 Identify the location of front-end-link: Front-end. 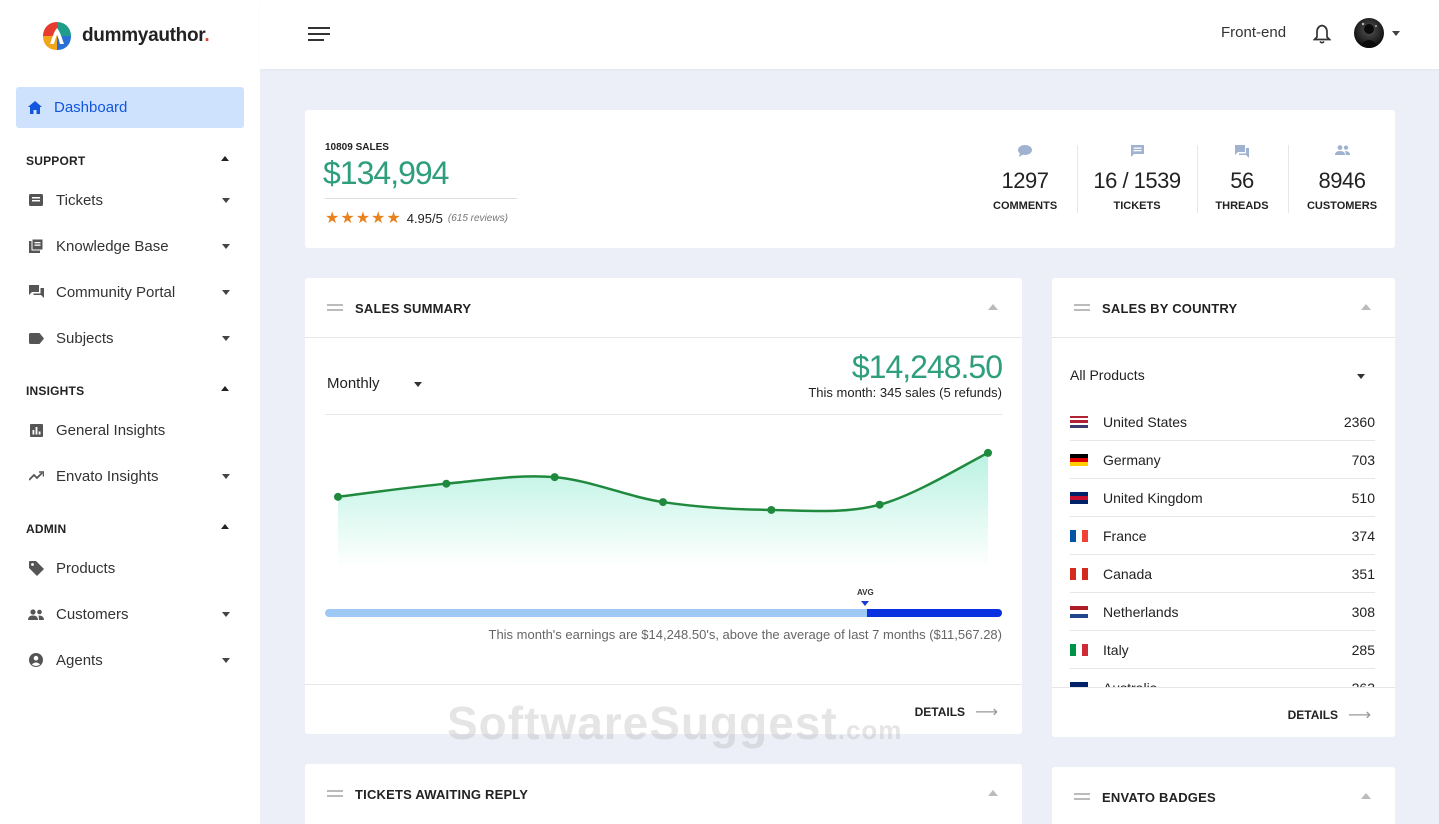
(1253, 32).